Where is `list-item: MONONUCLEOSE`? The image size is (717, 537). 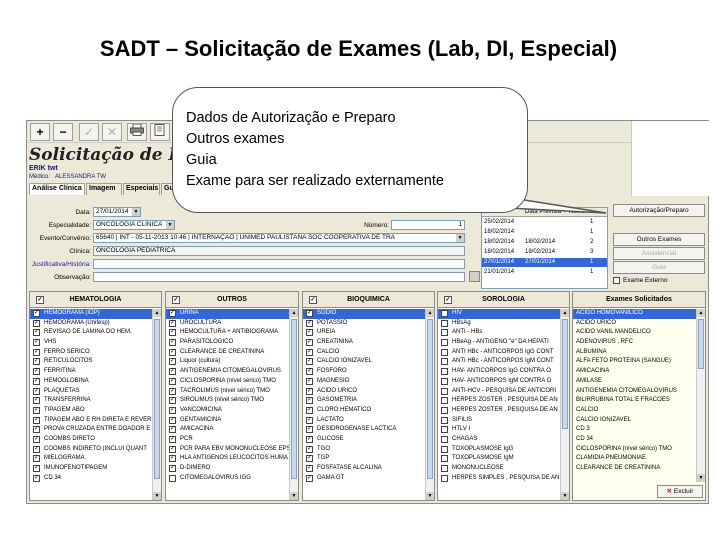 list-item: MONONUCLEOSE is located at coordinates (499, 469).